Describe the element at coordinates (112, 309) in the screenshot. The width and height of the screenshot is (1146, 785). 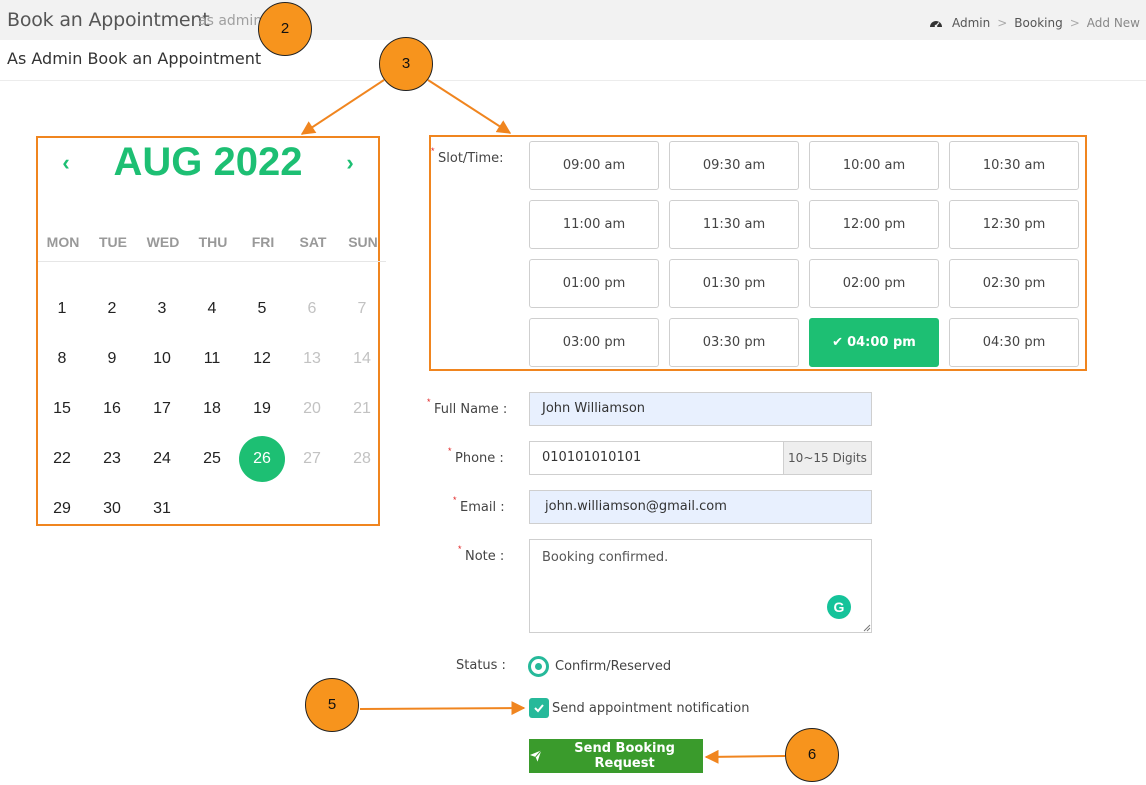
I see `calendar-day: 2` at that location.